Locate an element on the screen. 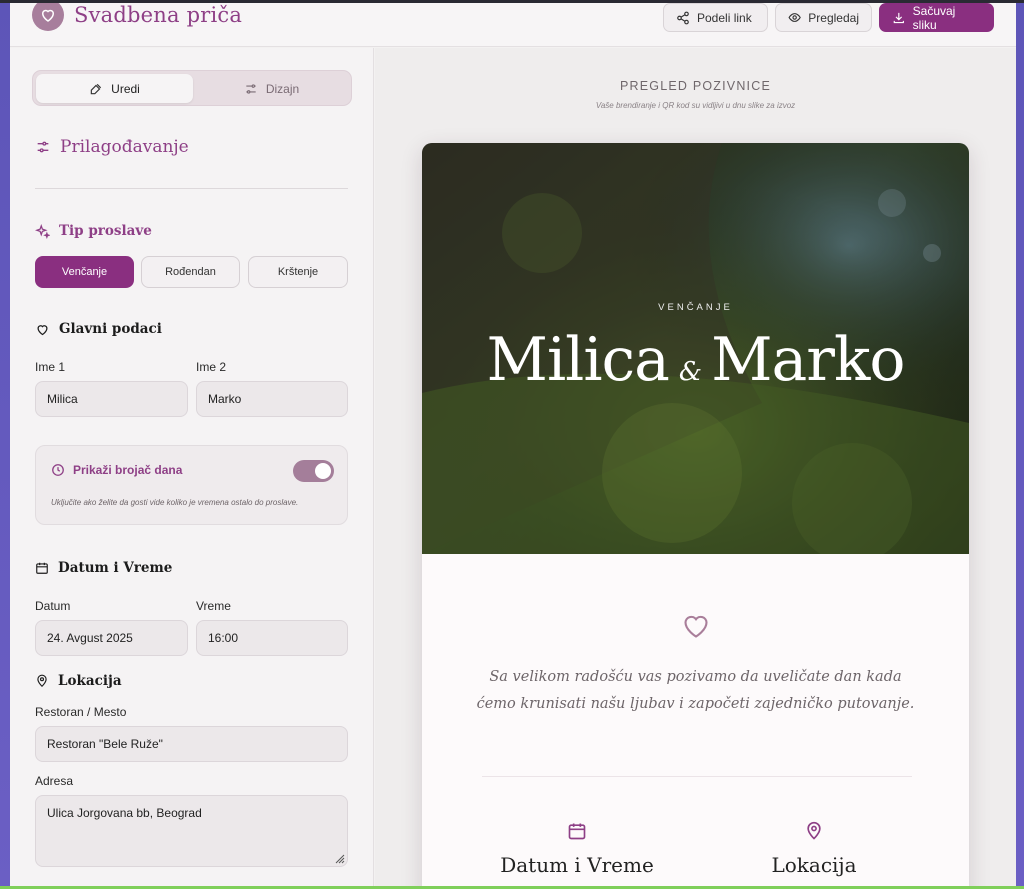 The image size is (1024, 889). location-heading: Lokacija is located at coordinates (78, 681).